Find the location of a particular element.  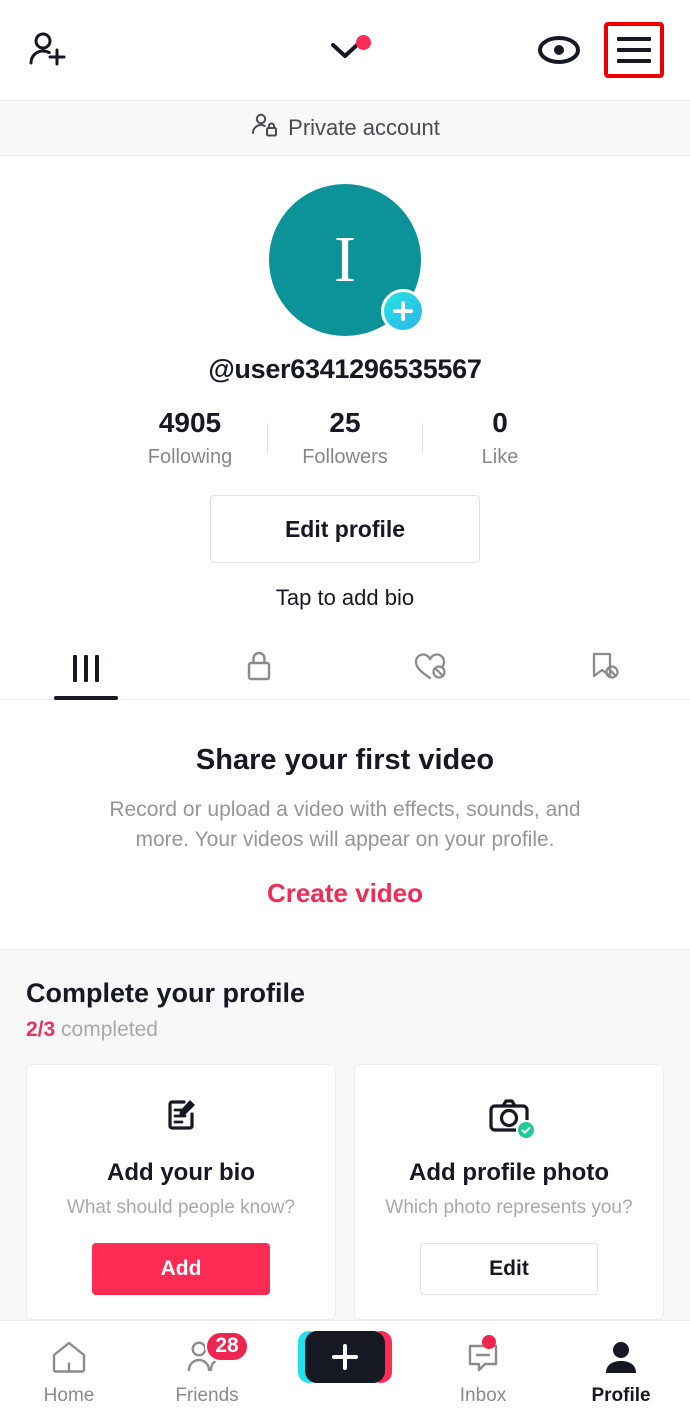

tab-favorites is located at coordinates (604, 668).